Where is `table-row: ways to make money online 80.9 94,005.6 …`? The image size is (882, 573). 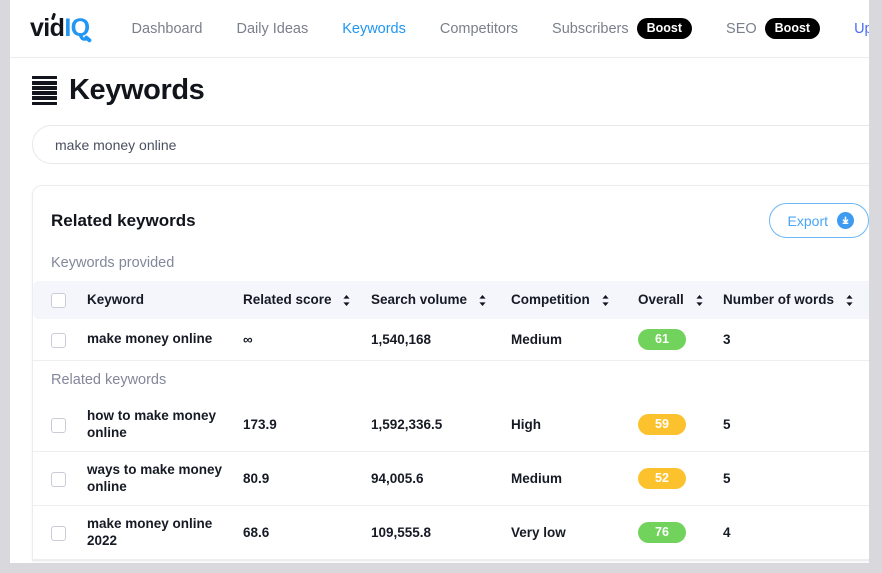 table-row: ways to make money online 80.9 94,005.6 … is located at coordinates (451, 479).